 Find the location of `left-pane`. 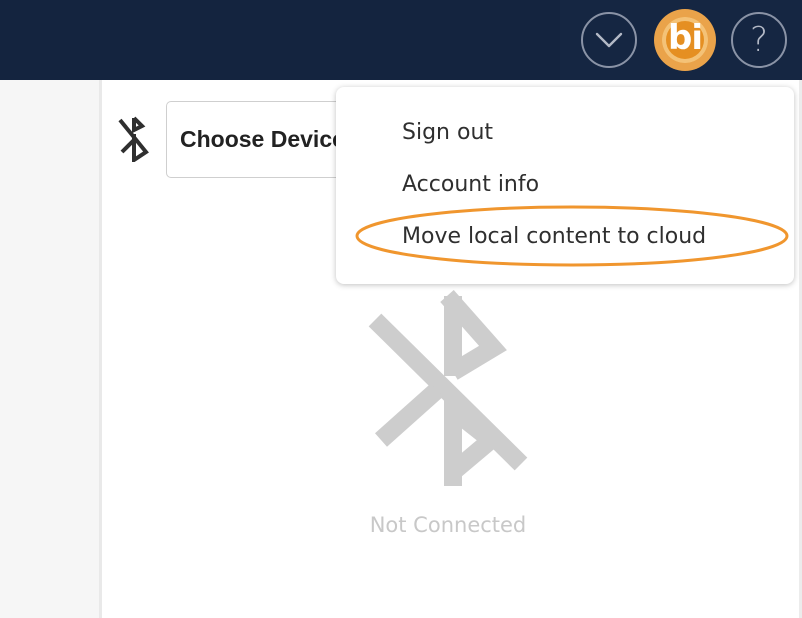

left-pane is located at coordinates (49, 349).